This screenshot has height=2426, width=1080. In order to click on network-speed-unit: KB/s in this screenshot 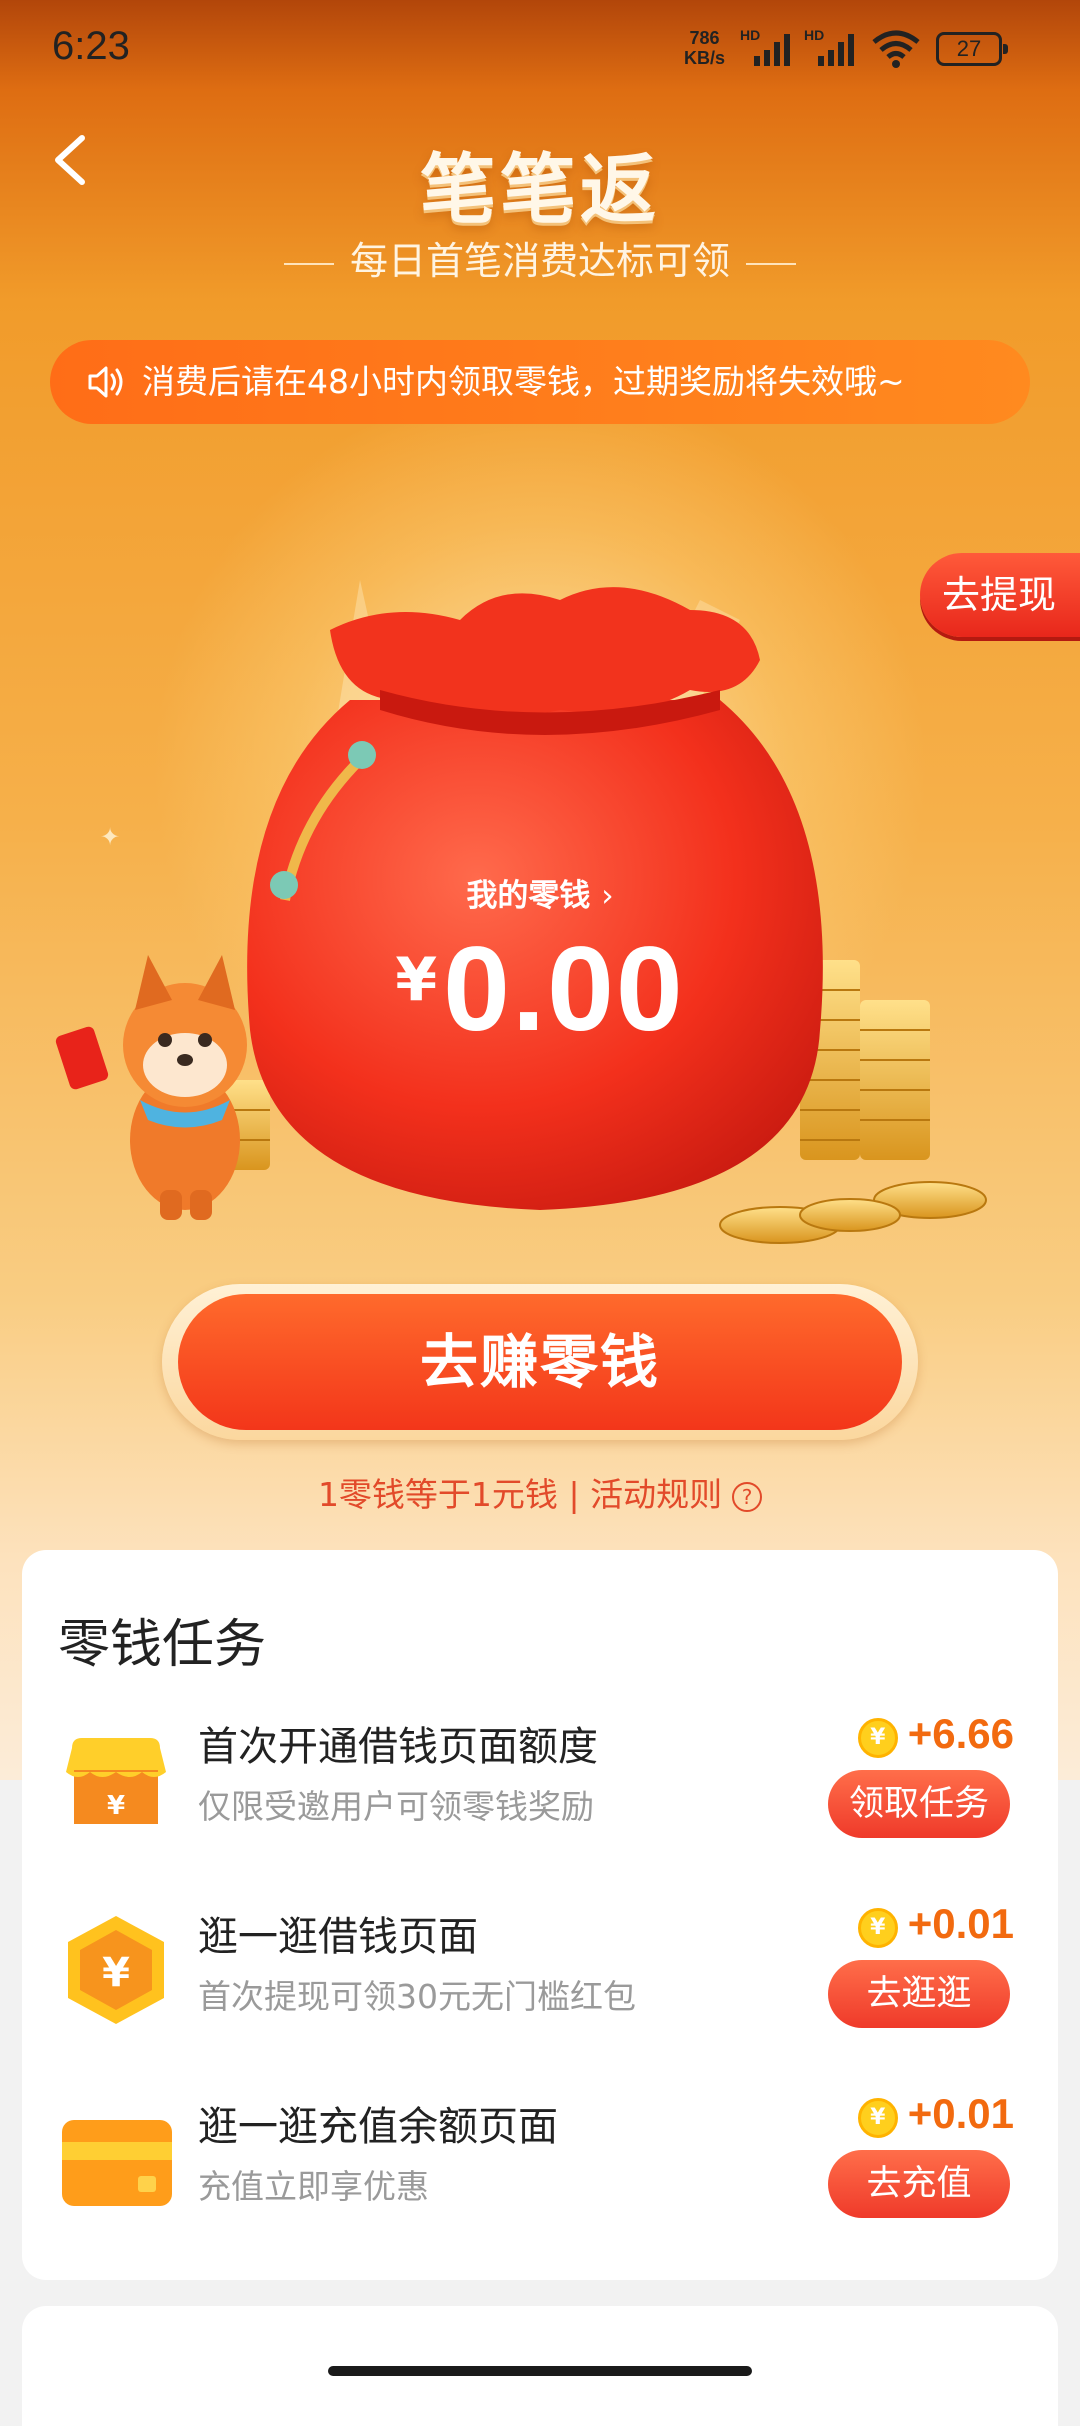, I will do `click(705, 58)`.